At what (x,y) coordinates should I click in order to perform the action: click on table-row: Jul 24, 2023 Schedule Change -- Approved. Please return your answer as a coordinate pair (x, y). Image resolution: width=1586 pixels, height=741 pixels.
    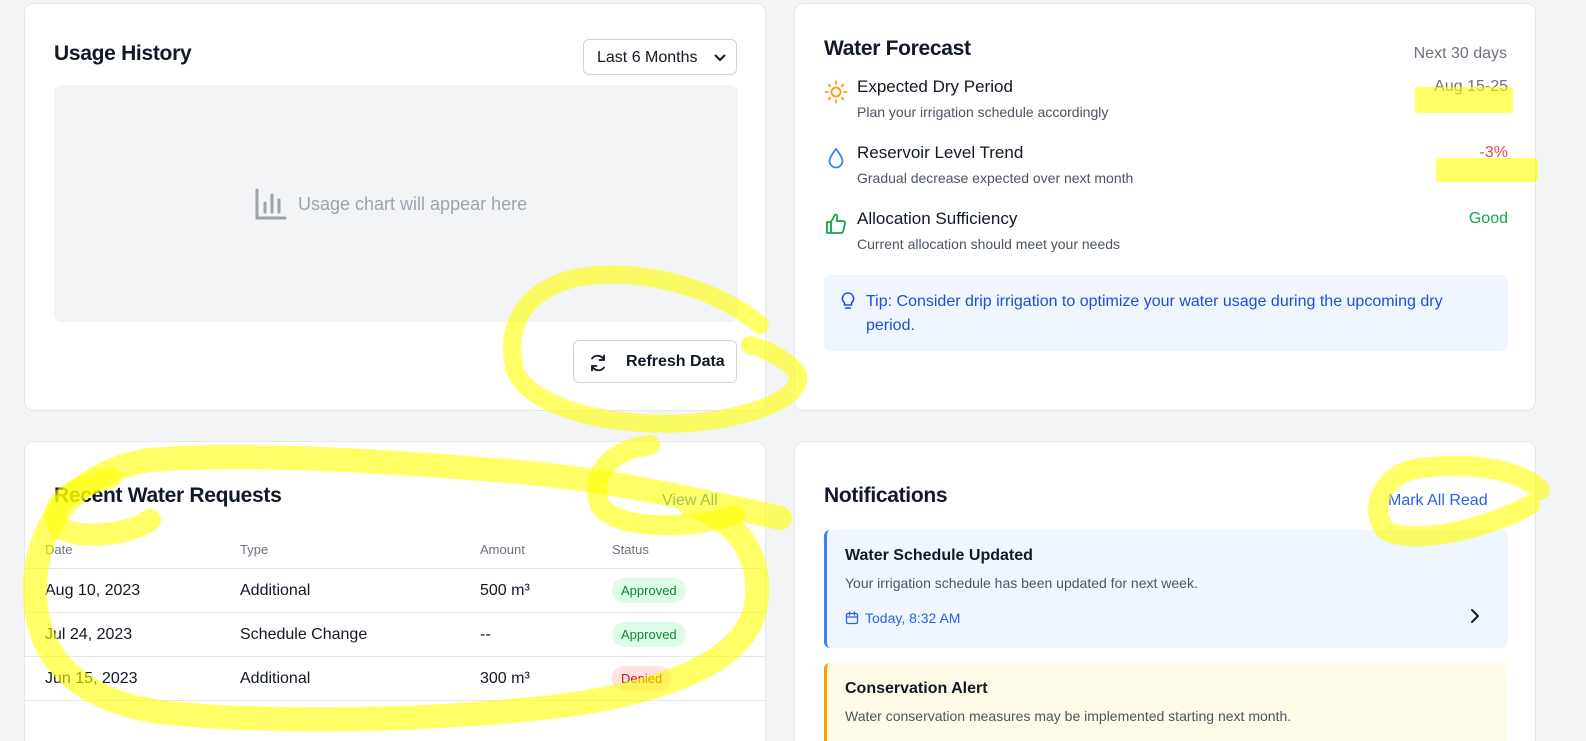
    Looking at the image, I should click on (395, 635).